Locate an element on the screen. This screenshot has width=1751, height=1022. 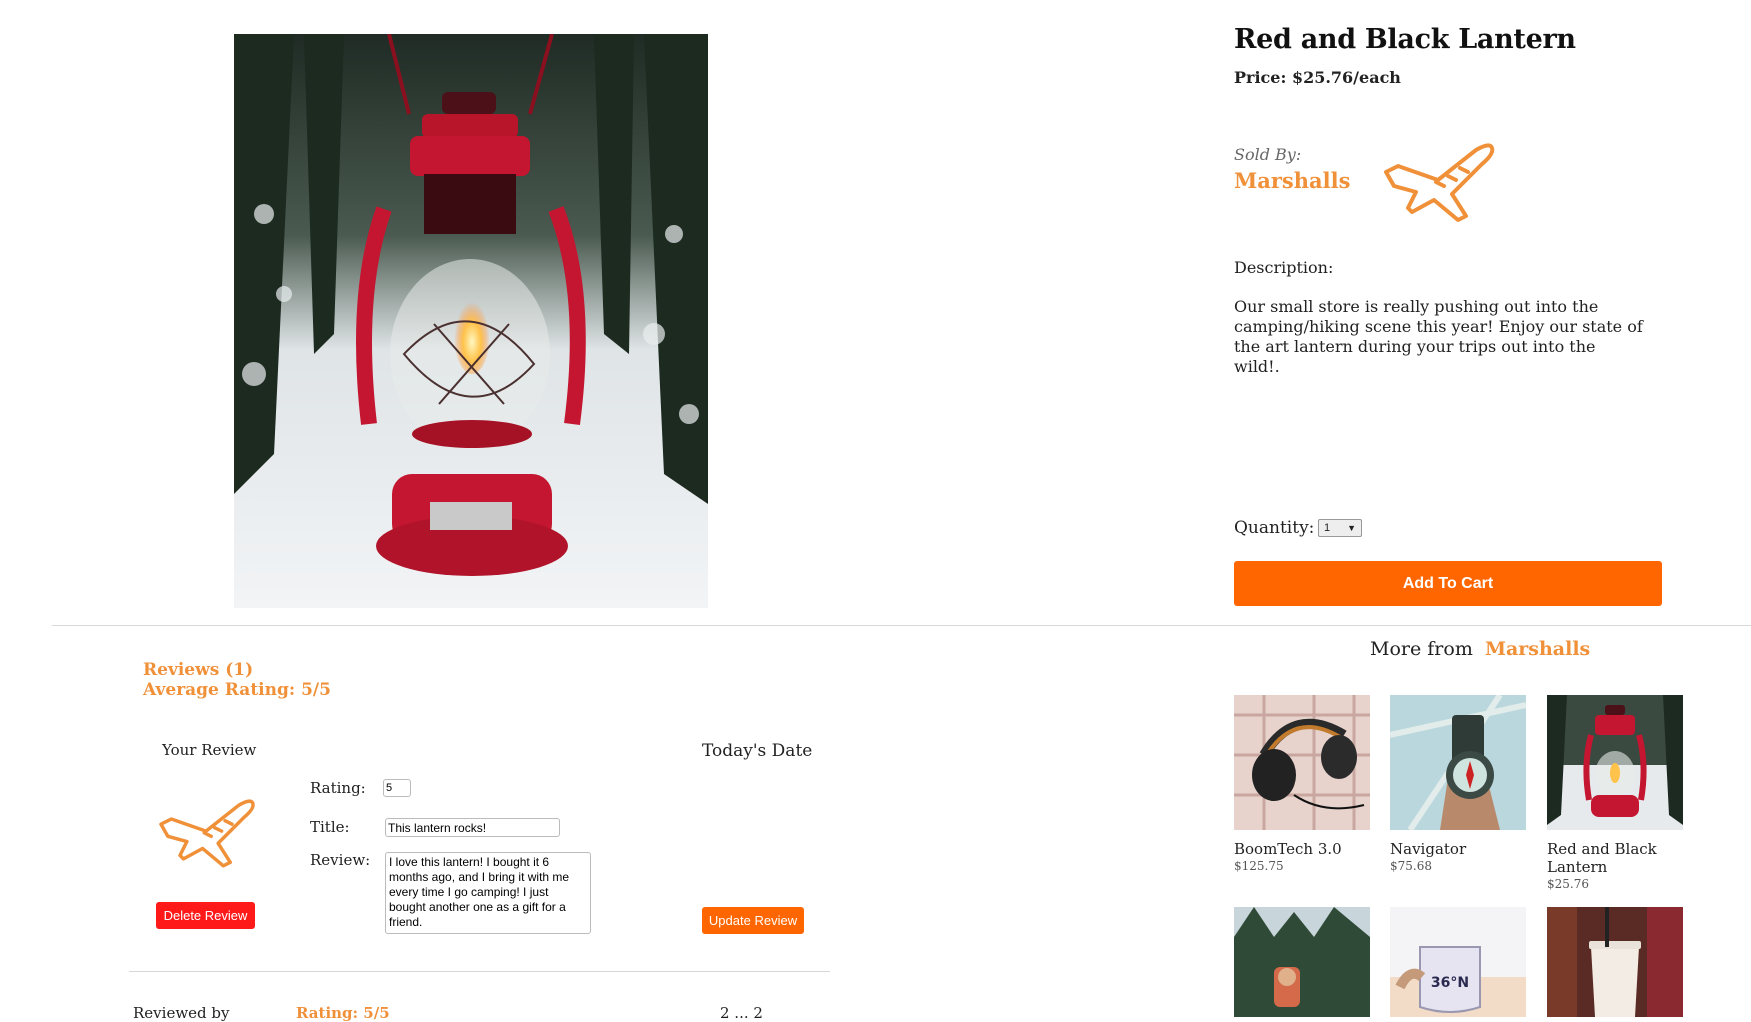
todays-date-label: Today's Date is located at coordinates (757, 751).